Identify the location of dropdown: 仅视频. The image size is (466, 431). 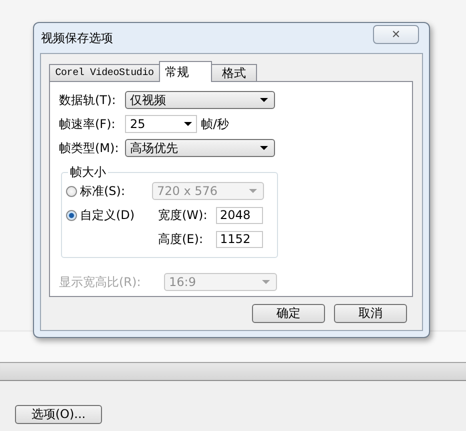
(200, 100).